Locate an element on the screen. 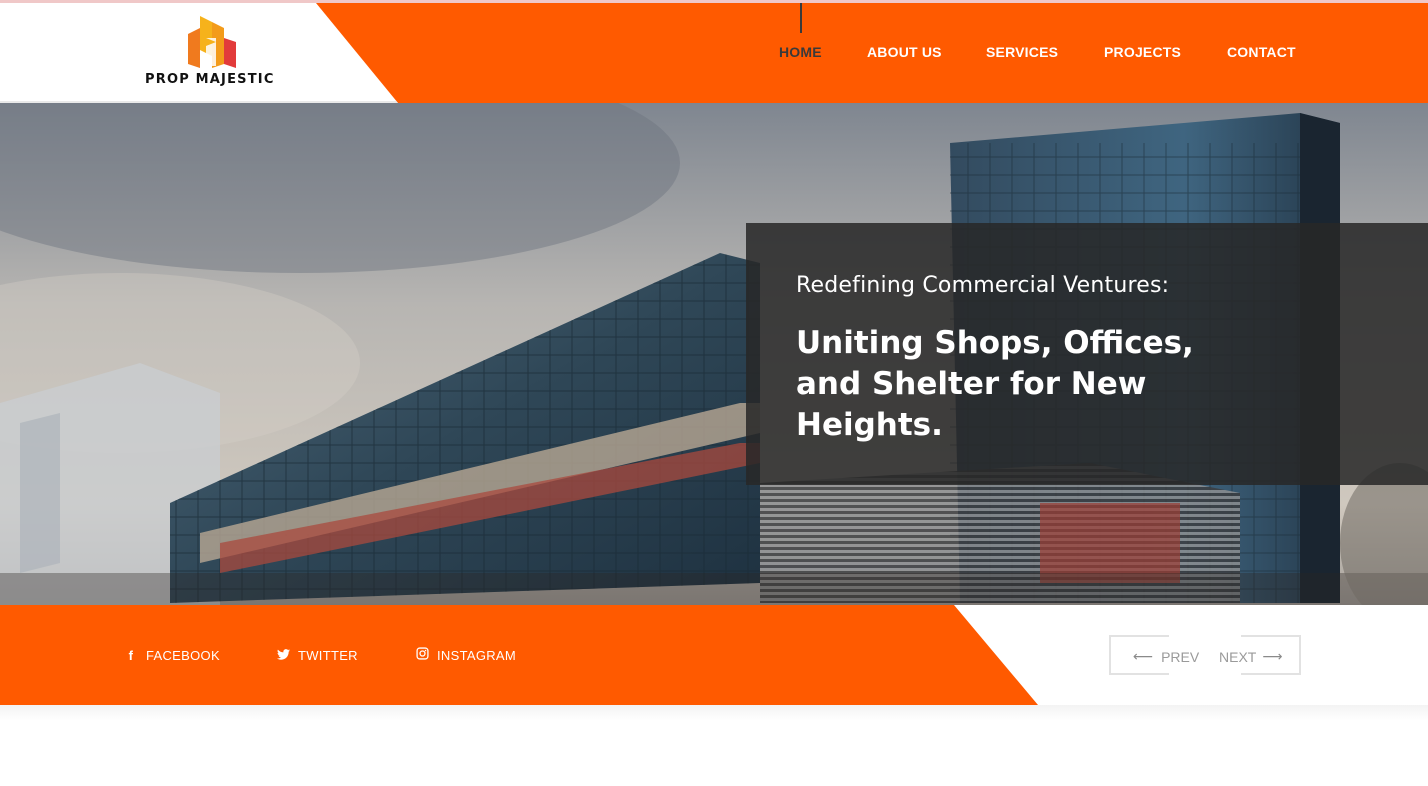 This screenshot has width=1428, height=786. facebook-icon: f is located at coordinates (131, 655).